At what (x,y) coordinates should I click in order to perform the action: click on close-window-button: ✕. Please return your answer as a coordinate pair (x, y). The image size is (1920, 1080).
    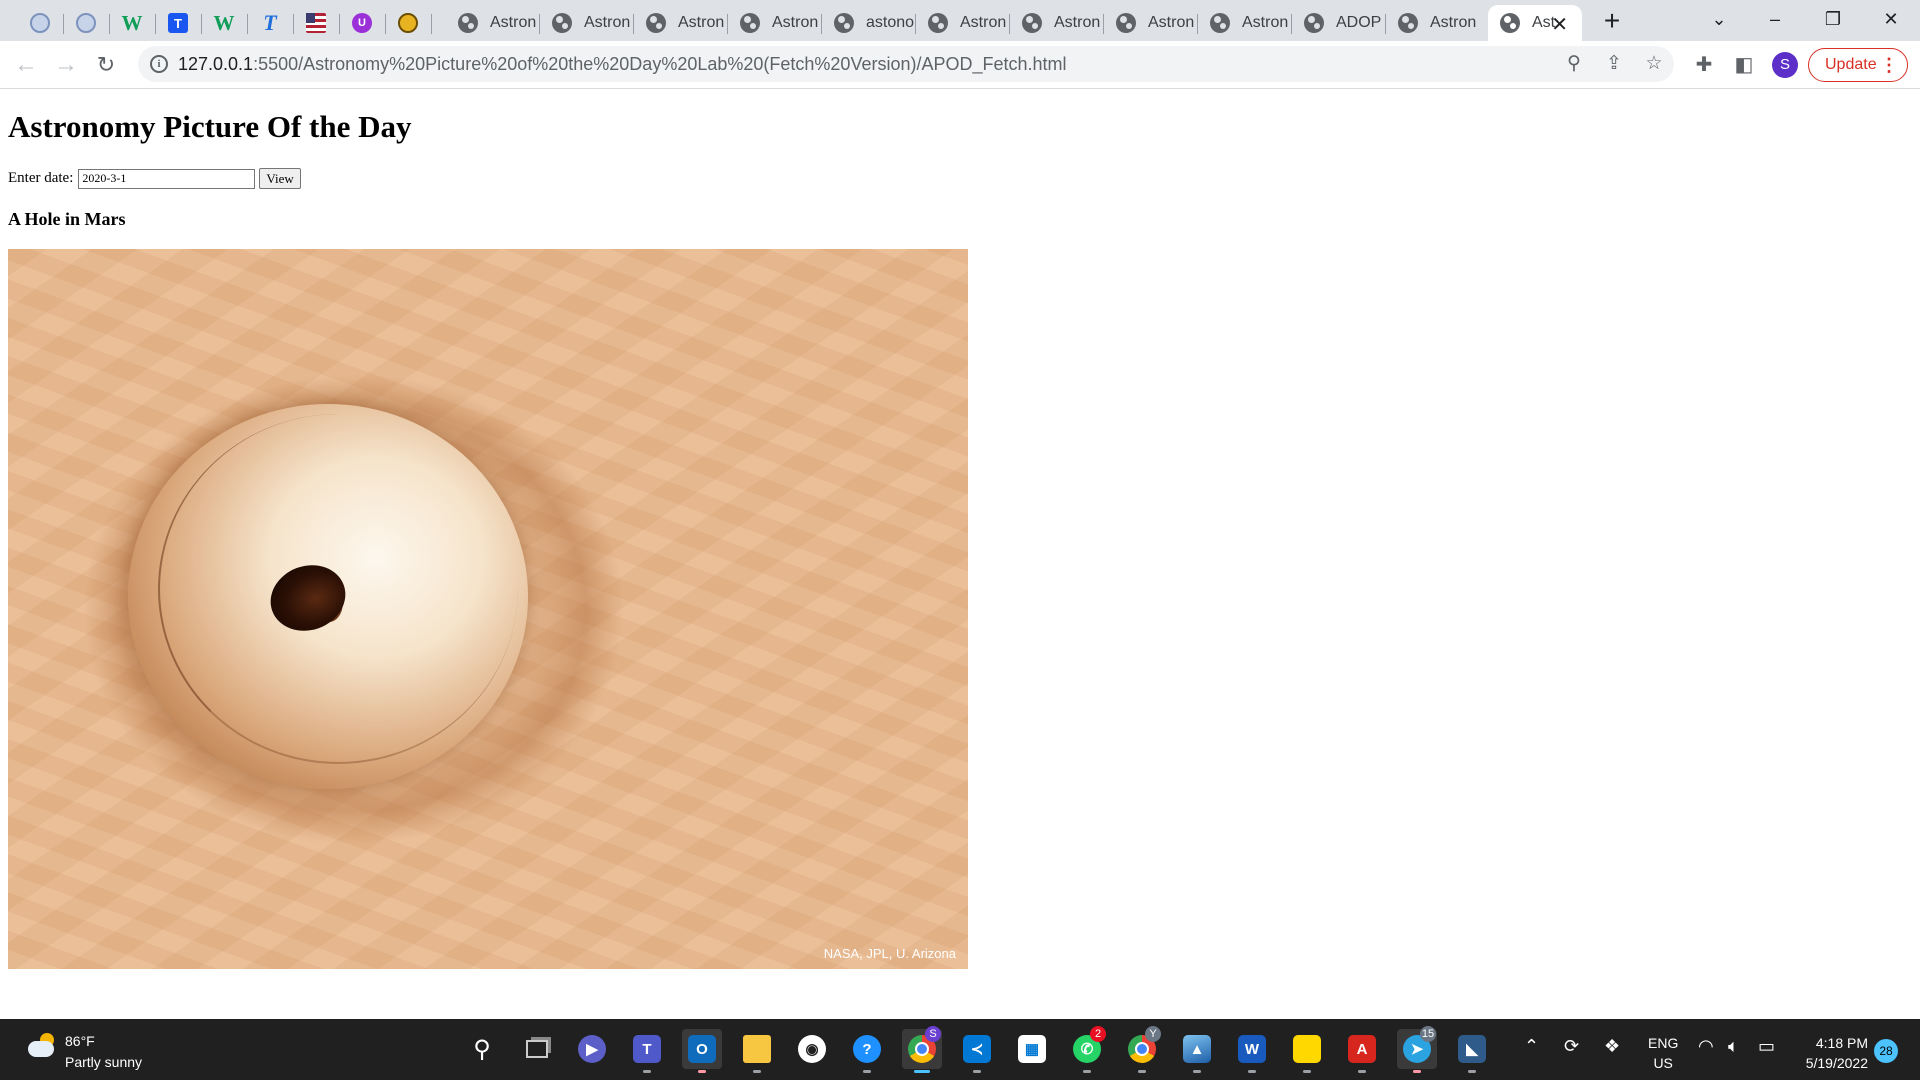
    Looking at the image, I should click on (1891, 20).